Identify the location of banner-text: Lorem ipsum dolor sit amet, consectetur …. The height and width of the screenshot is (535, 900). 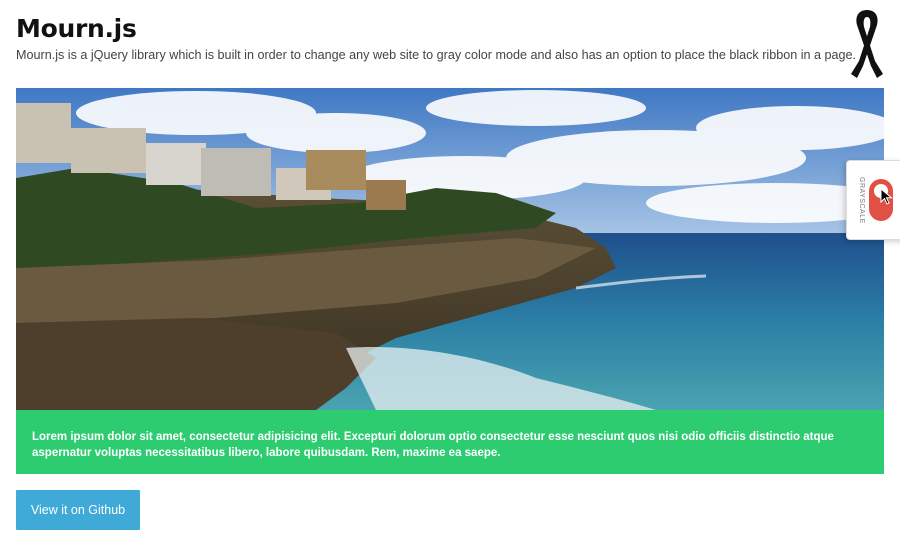
(433, 445).